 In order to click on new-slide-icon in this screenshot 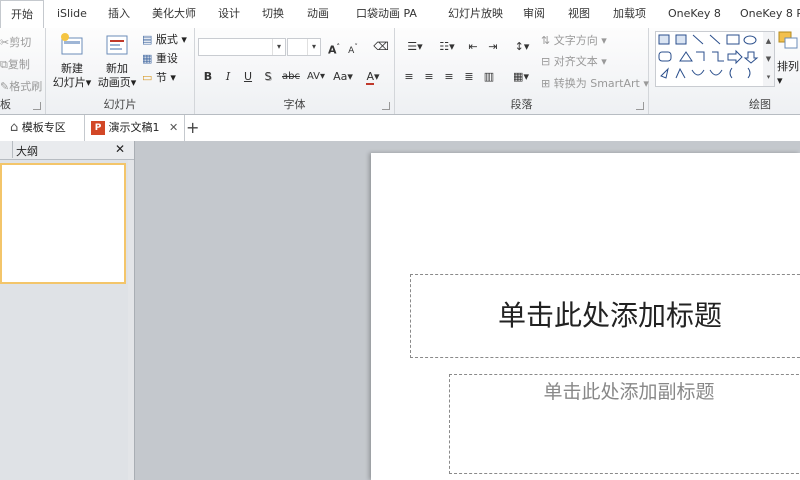, I will do `click(72, 44)`.